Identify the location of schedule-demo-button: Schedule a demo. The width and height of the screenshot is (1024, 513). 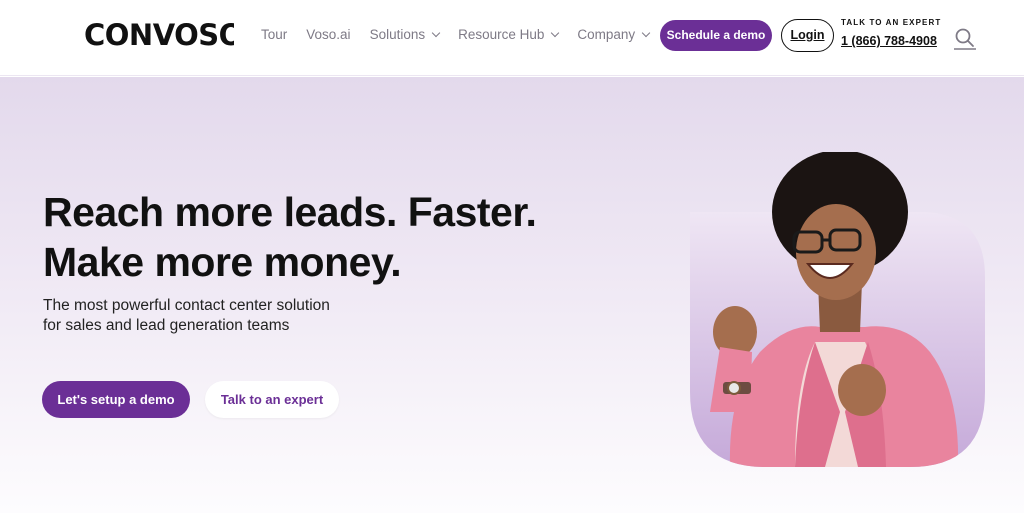
(716, 35).